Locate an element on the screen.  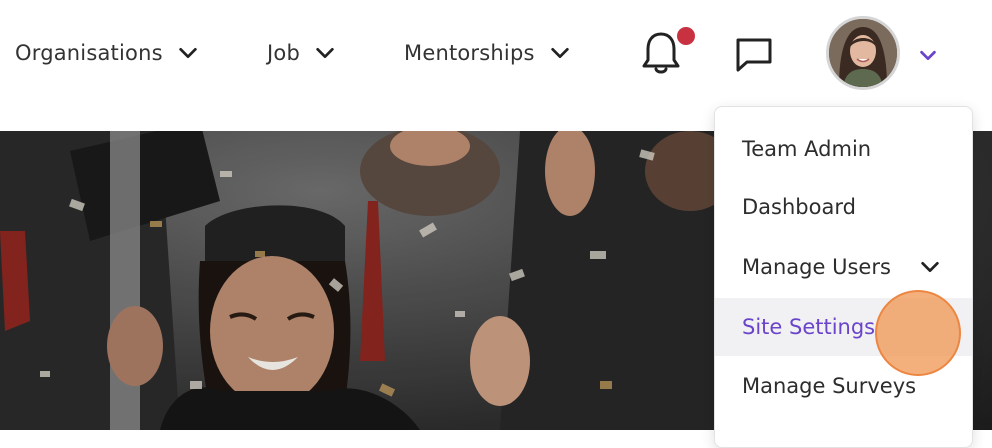
nav-mentorships-label: Mentorships is located at coordinates (469, 53).